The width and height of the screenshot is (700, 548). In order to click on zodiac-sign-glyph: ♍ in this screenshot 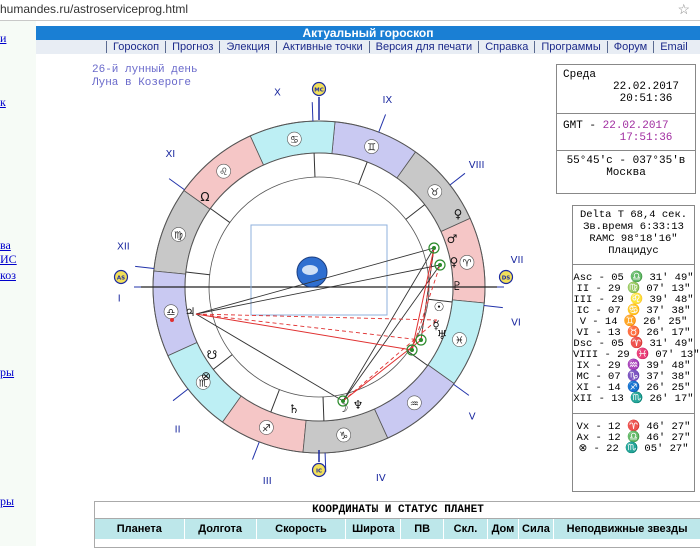, I will do `click(178, 235)`.